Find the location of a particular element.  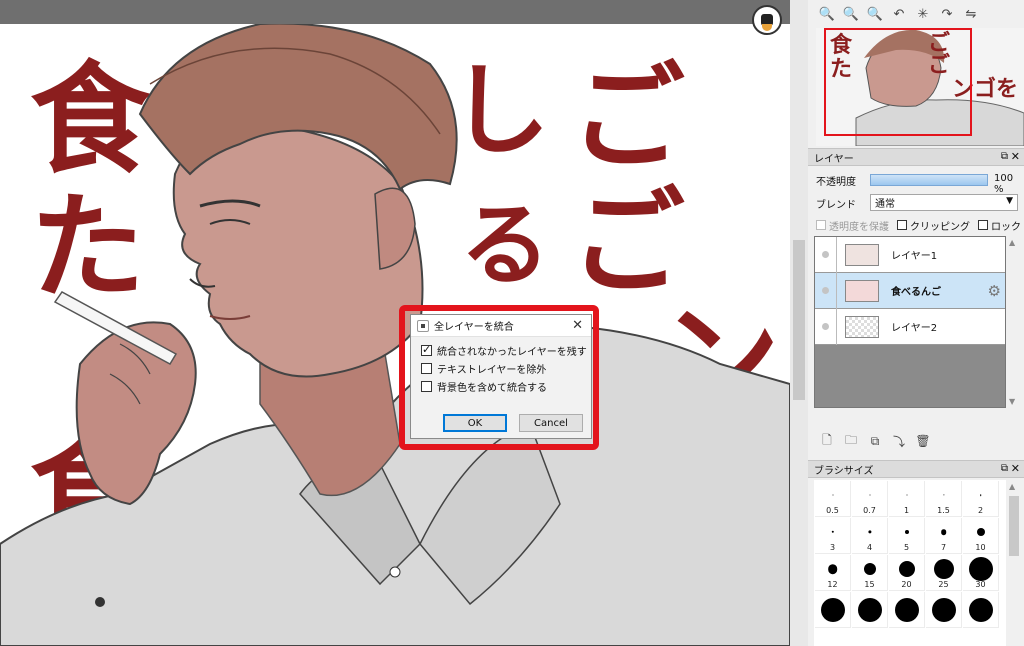

new-layer-icon: 🗋 is located at coordinates (827, 441).